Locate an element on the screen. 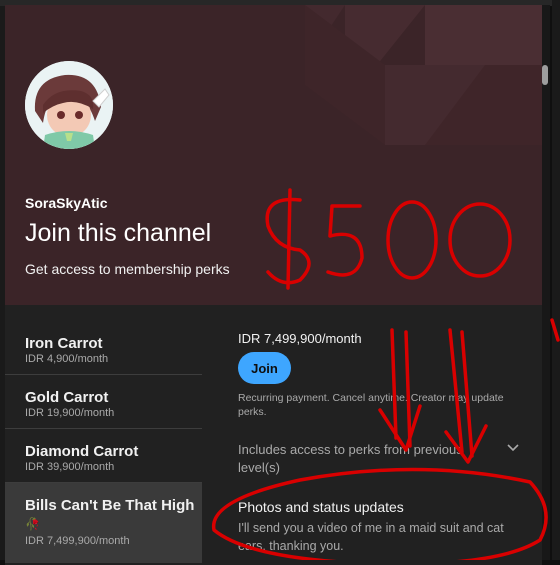  channel-avatar is located at coordinates (69, 105).